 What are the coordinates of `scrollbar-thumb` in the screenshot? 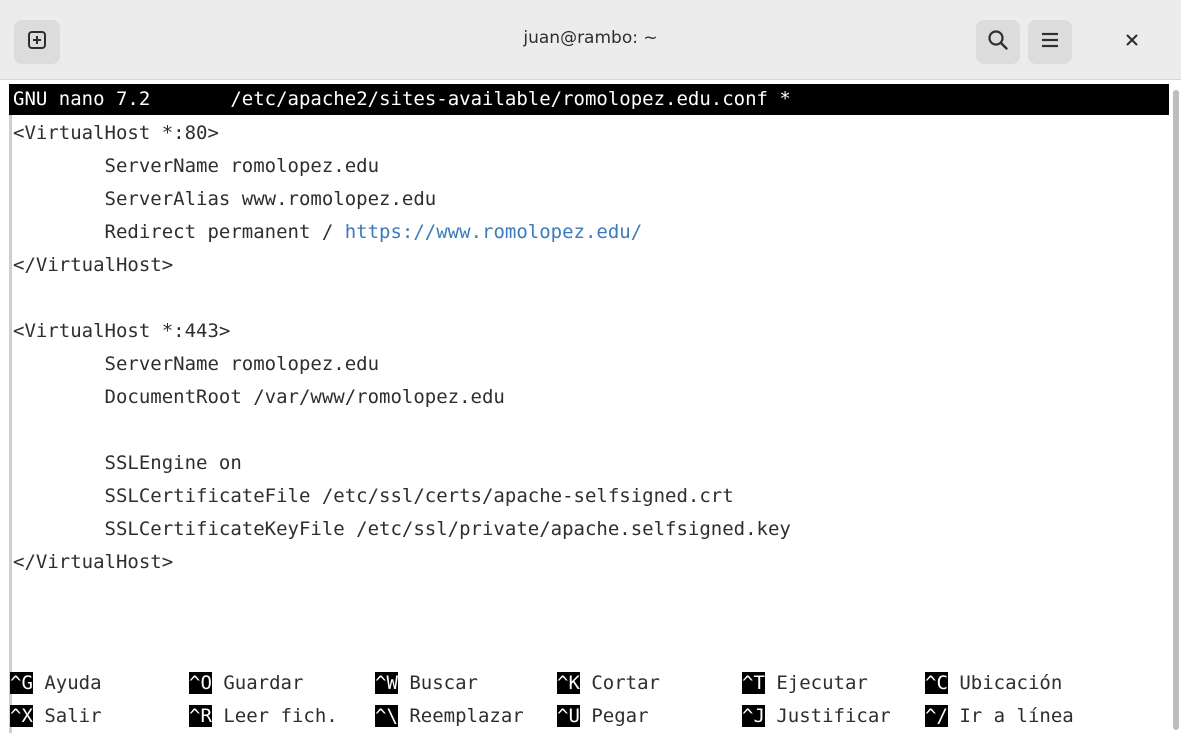 It's located at (1176, 410).